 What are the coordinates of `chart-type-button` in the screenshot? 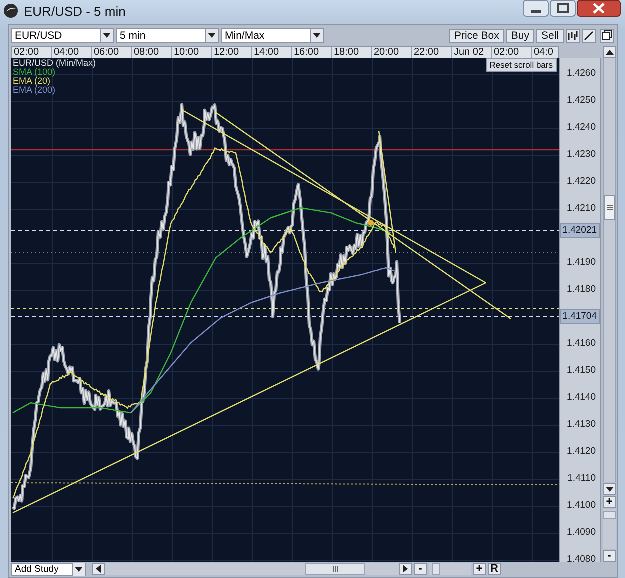 It's located at (573, 35).